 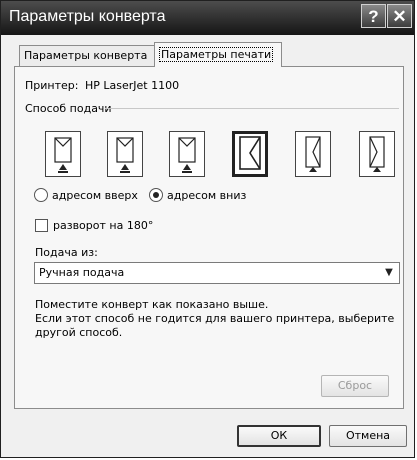 What do you see at coordinates (82, 272) in the screenshot?
I see `feed-from-value: Ручная подача` at bounding box center [82, 272].